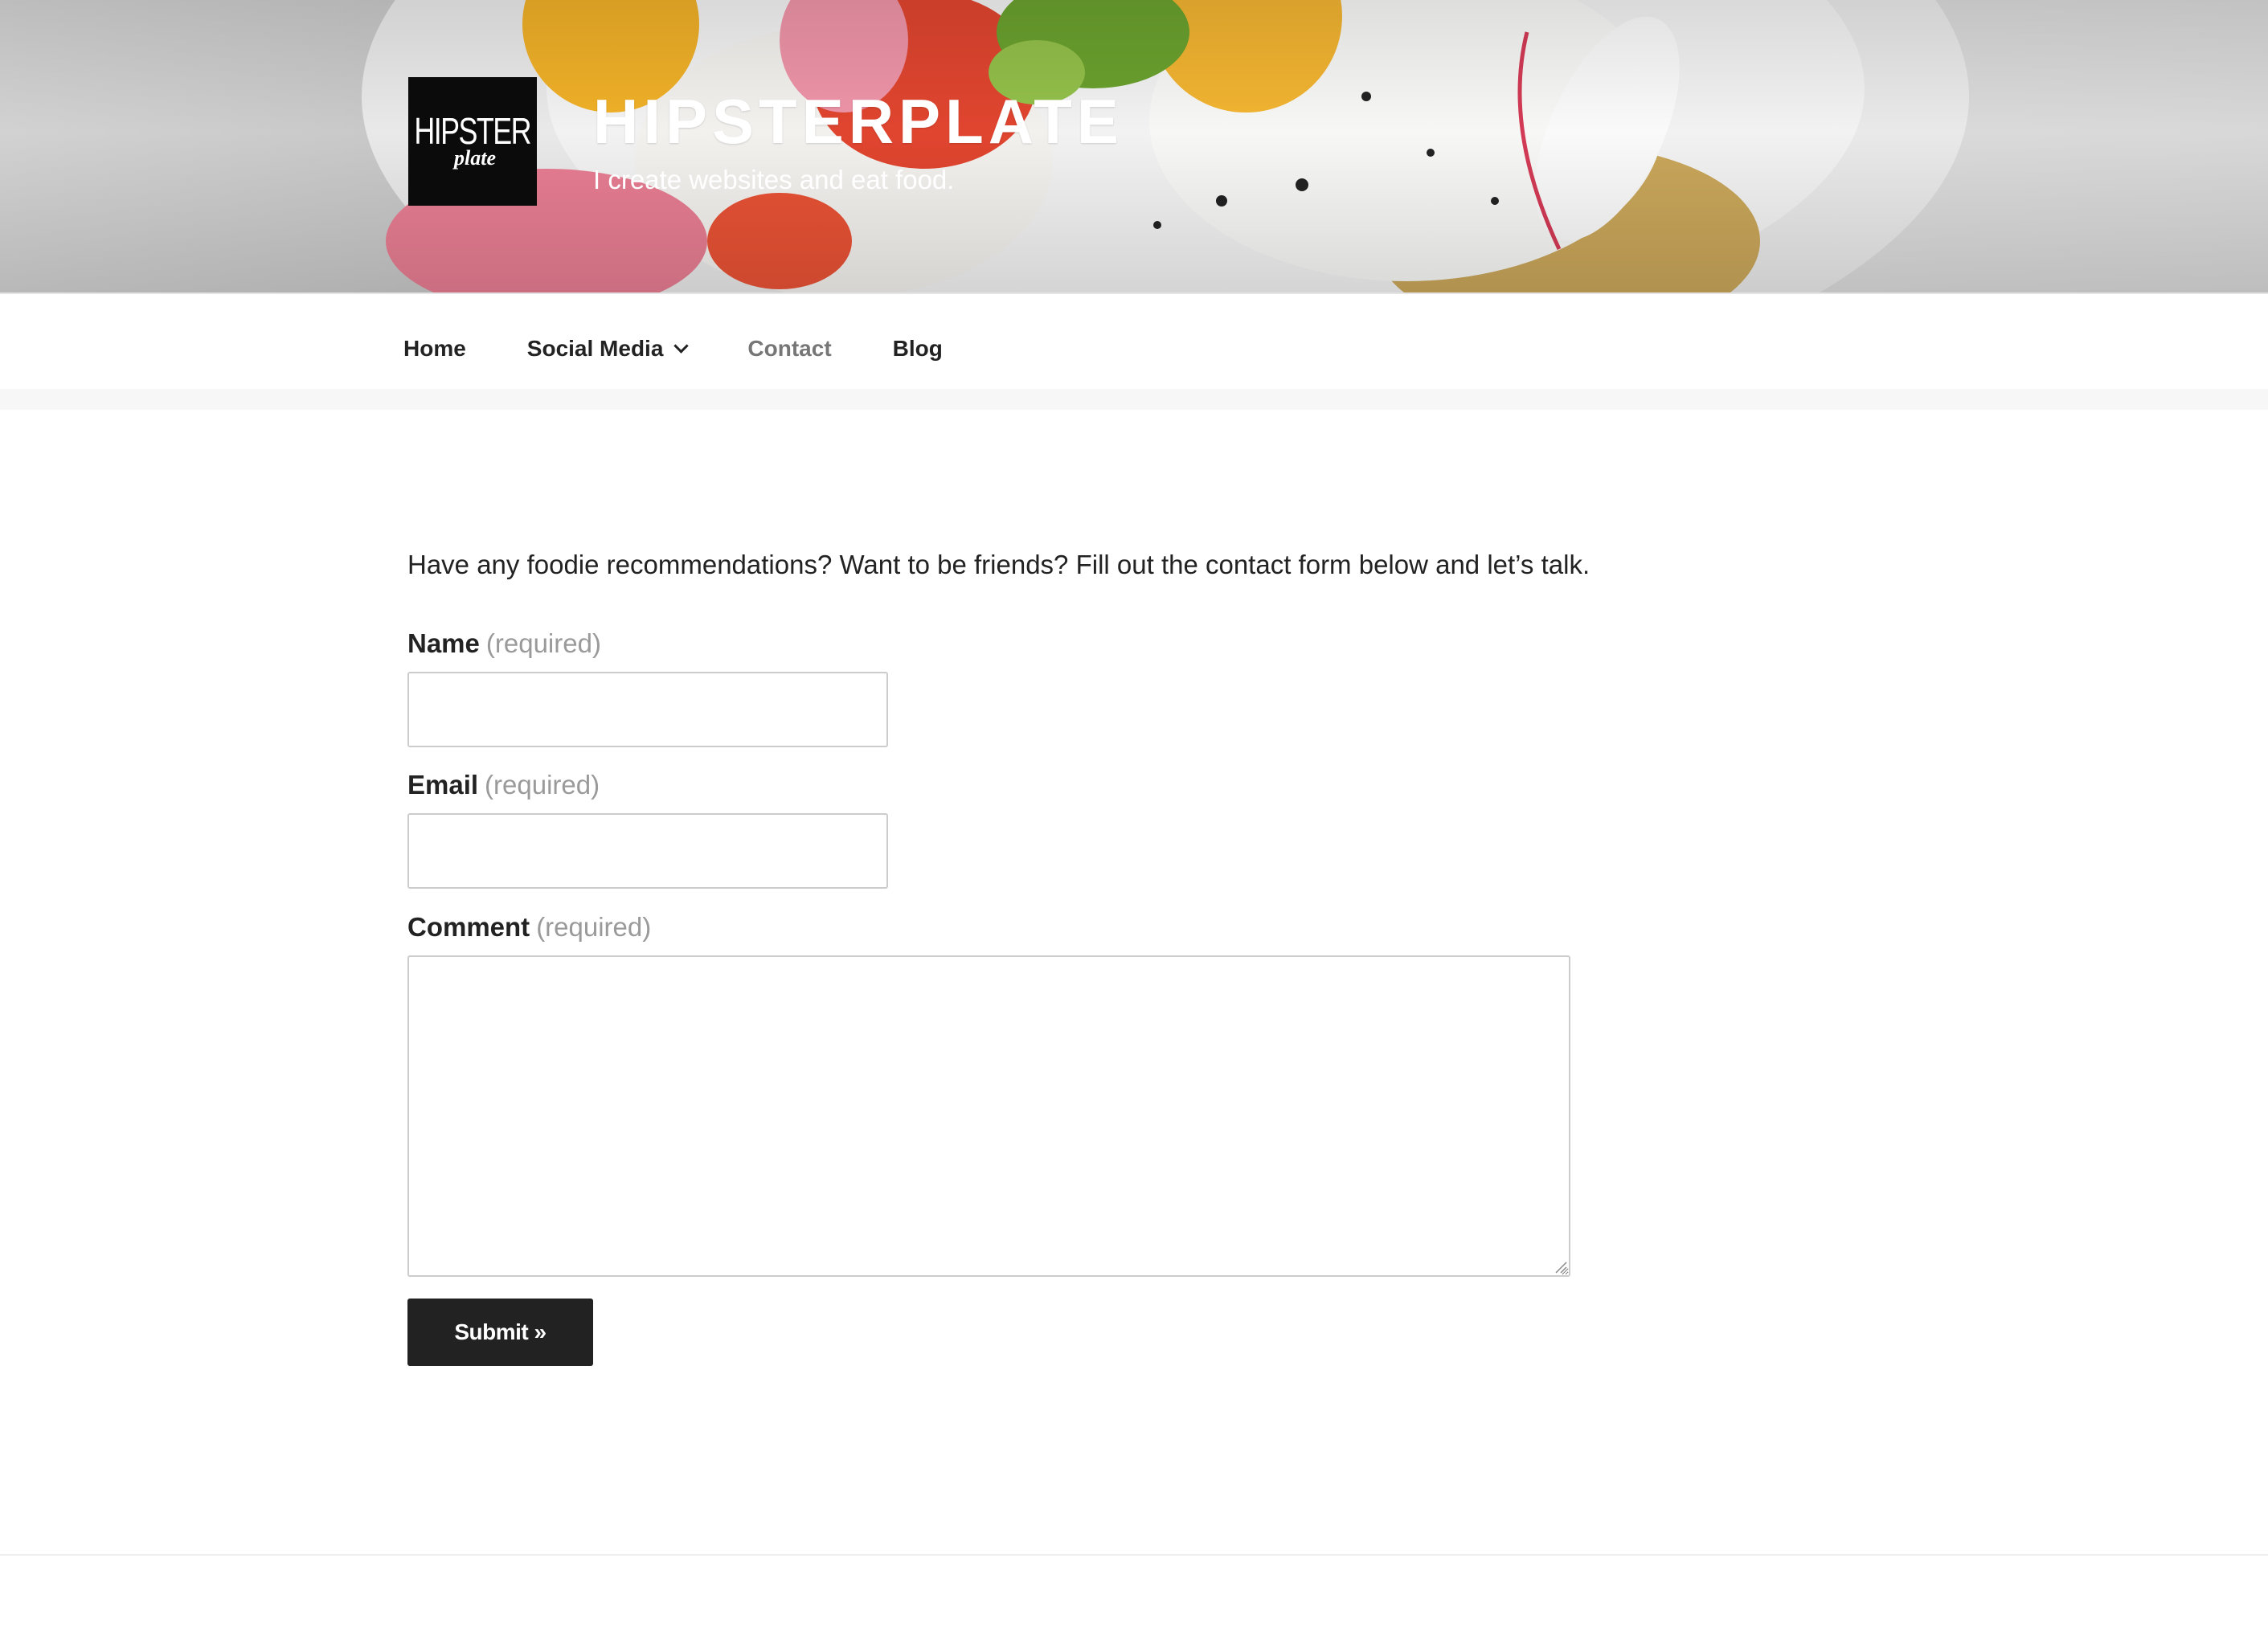 The image size is (2268, 1636). Describe the element at coordinates (1134, 399) in the screenshot. I see `nav-divider` at that location.